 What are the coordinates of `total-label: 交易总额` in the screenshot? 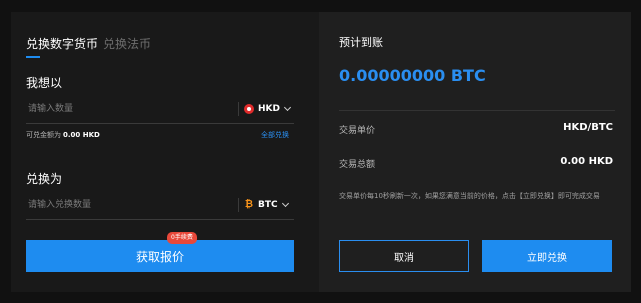 It's located at (357, 165).